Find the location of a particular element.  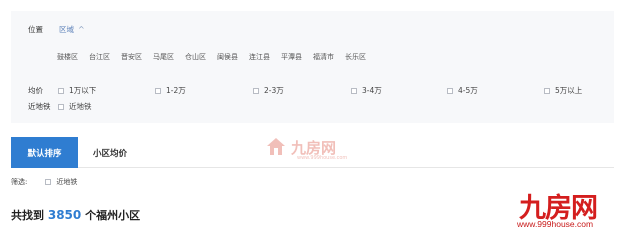

district-item: 平潭县 is located at coordinates (291, 57).